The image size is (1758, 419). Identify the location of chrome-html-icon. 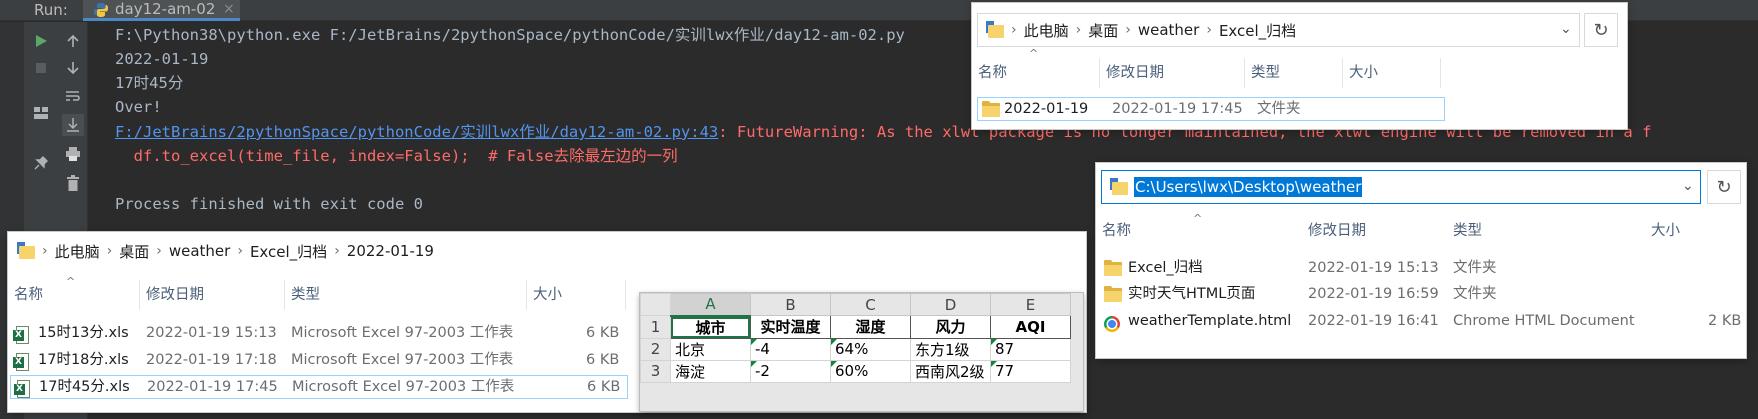
(1112, 324).